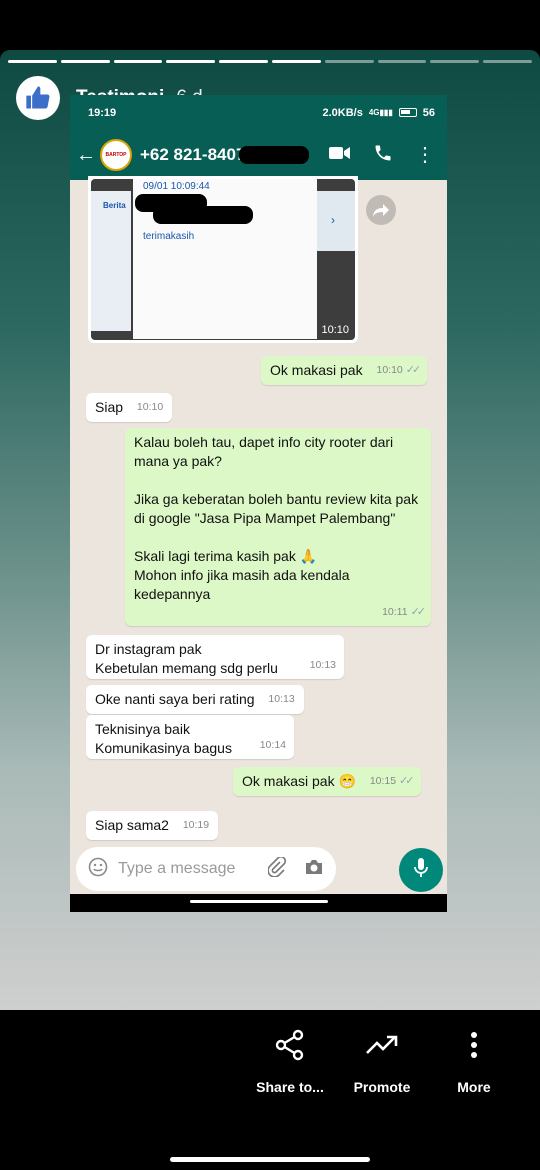  I want to click on message-bubble: Ok makasi pak 😁 10:15 ✓✓, so click(327, 781).